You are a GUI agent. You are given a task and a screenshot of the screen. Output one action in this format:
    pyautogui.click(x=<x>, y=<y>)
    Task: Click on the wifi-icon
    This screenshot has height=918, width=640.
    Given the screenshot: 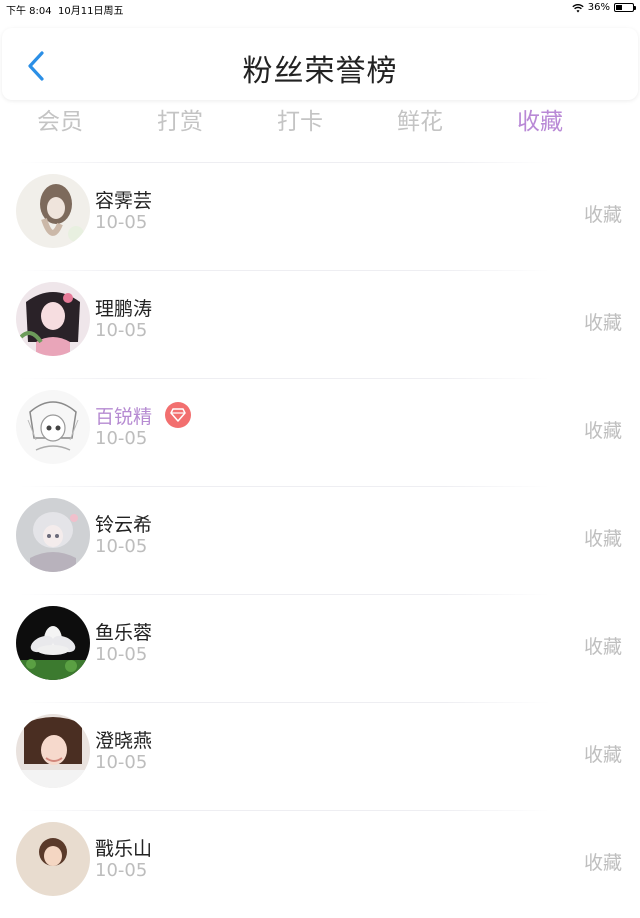 What is the action you would take?
    pyautogui.click(x=578, y=7)
    